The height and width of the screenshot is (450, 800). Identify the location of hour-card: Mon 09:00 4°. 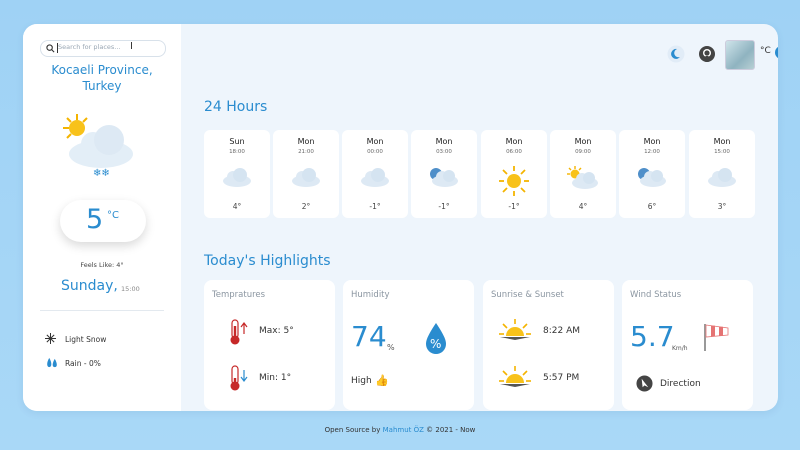
(583, 174).